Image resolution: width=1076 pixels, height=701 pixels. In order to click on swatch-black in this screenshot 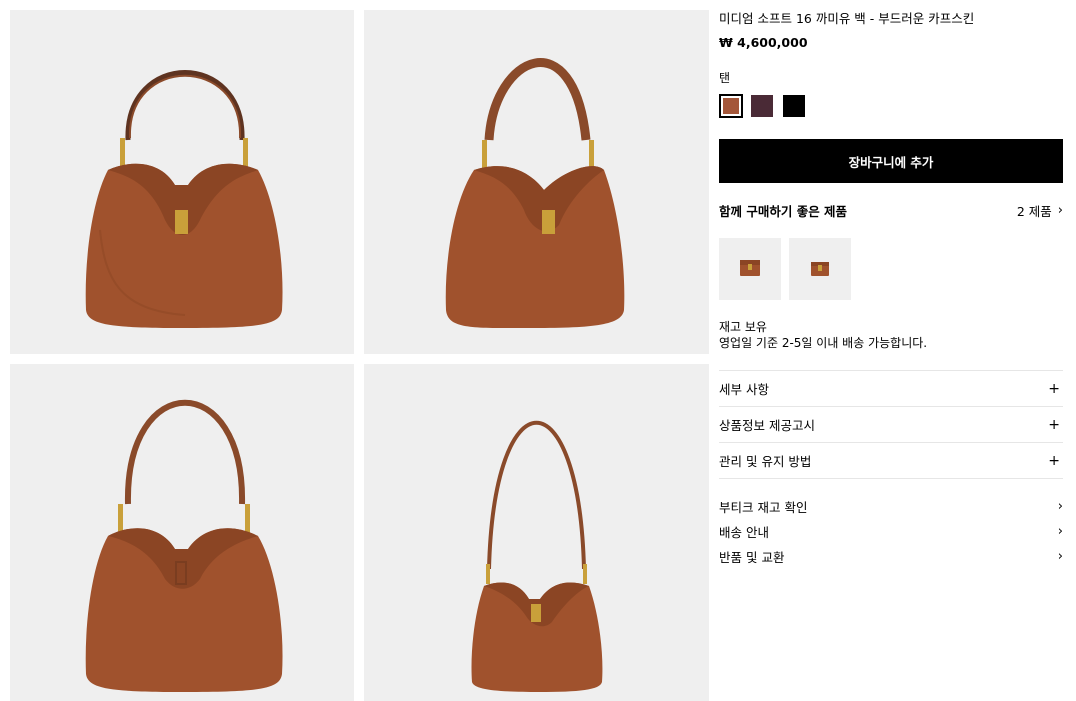, I will do `click(794, 106)`.